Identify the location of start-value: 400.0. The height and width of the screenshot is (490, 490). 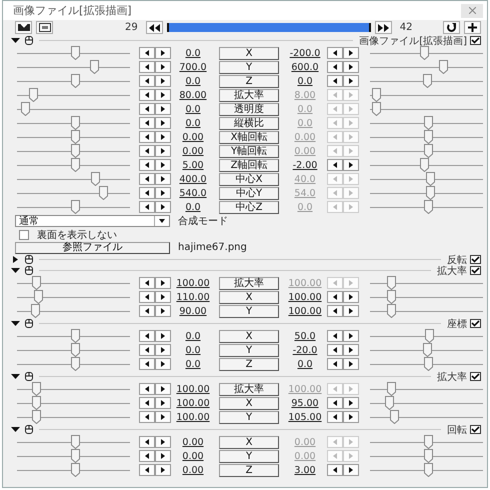
(193, 179).